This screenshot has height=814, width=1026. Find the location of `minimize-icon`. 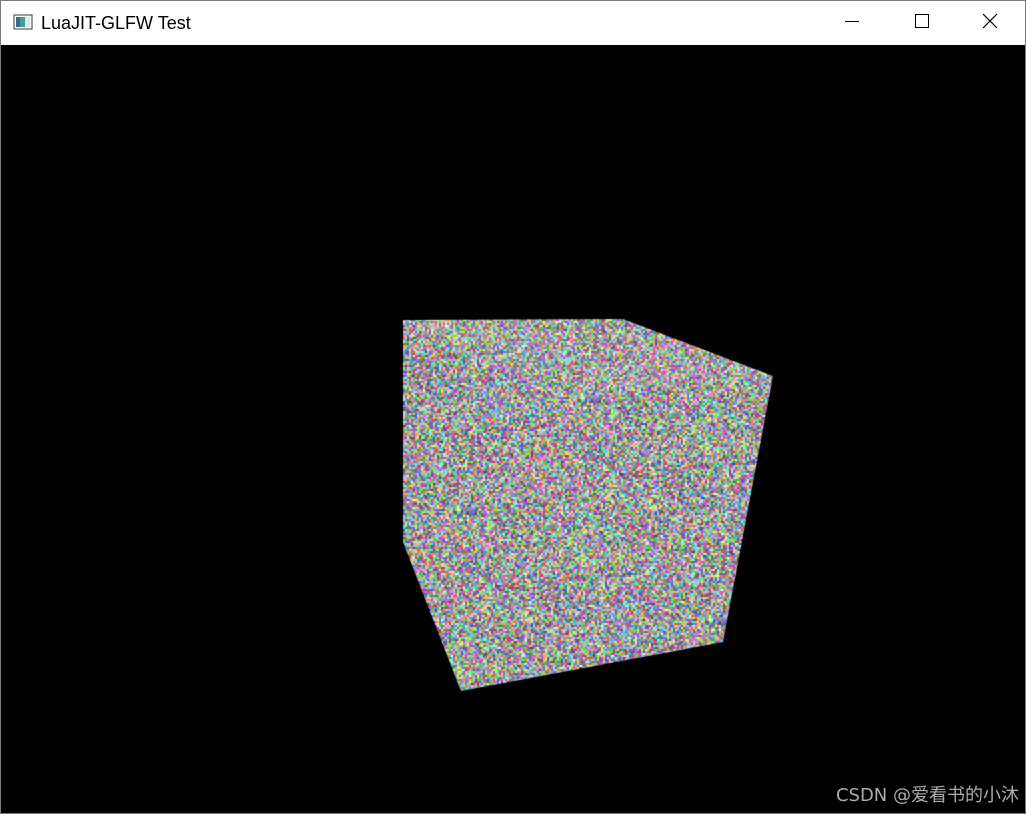

minimize-icon is located at coordinates (852, 23).